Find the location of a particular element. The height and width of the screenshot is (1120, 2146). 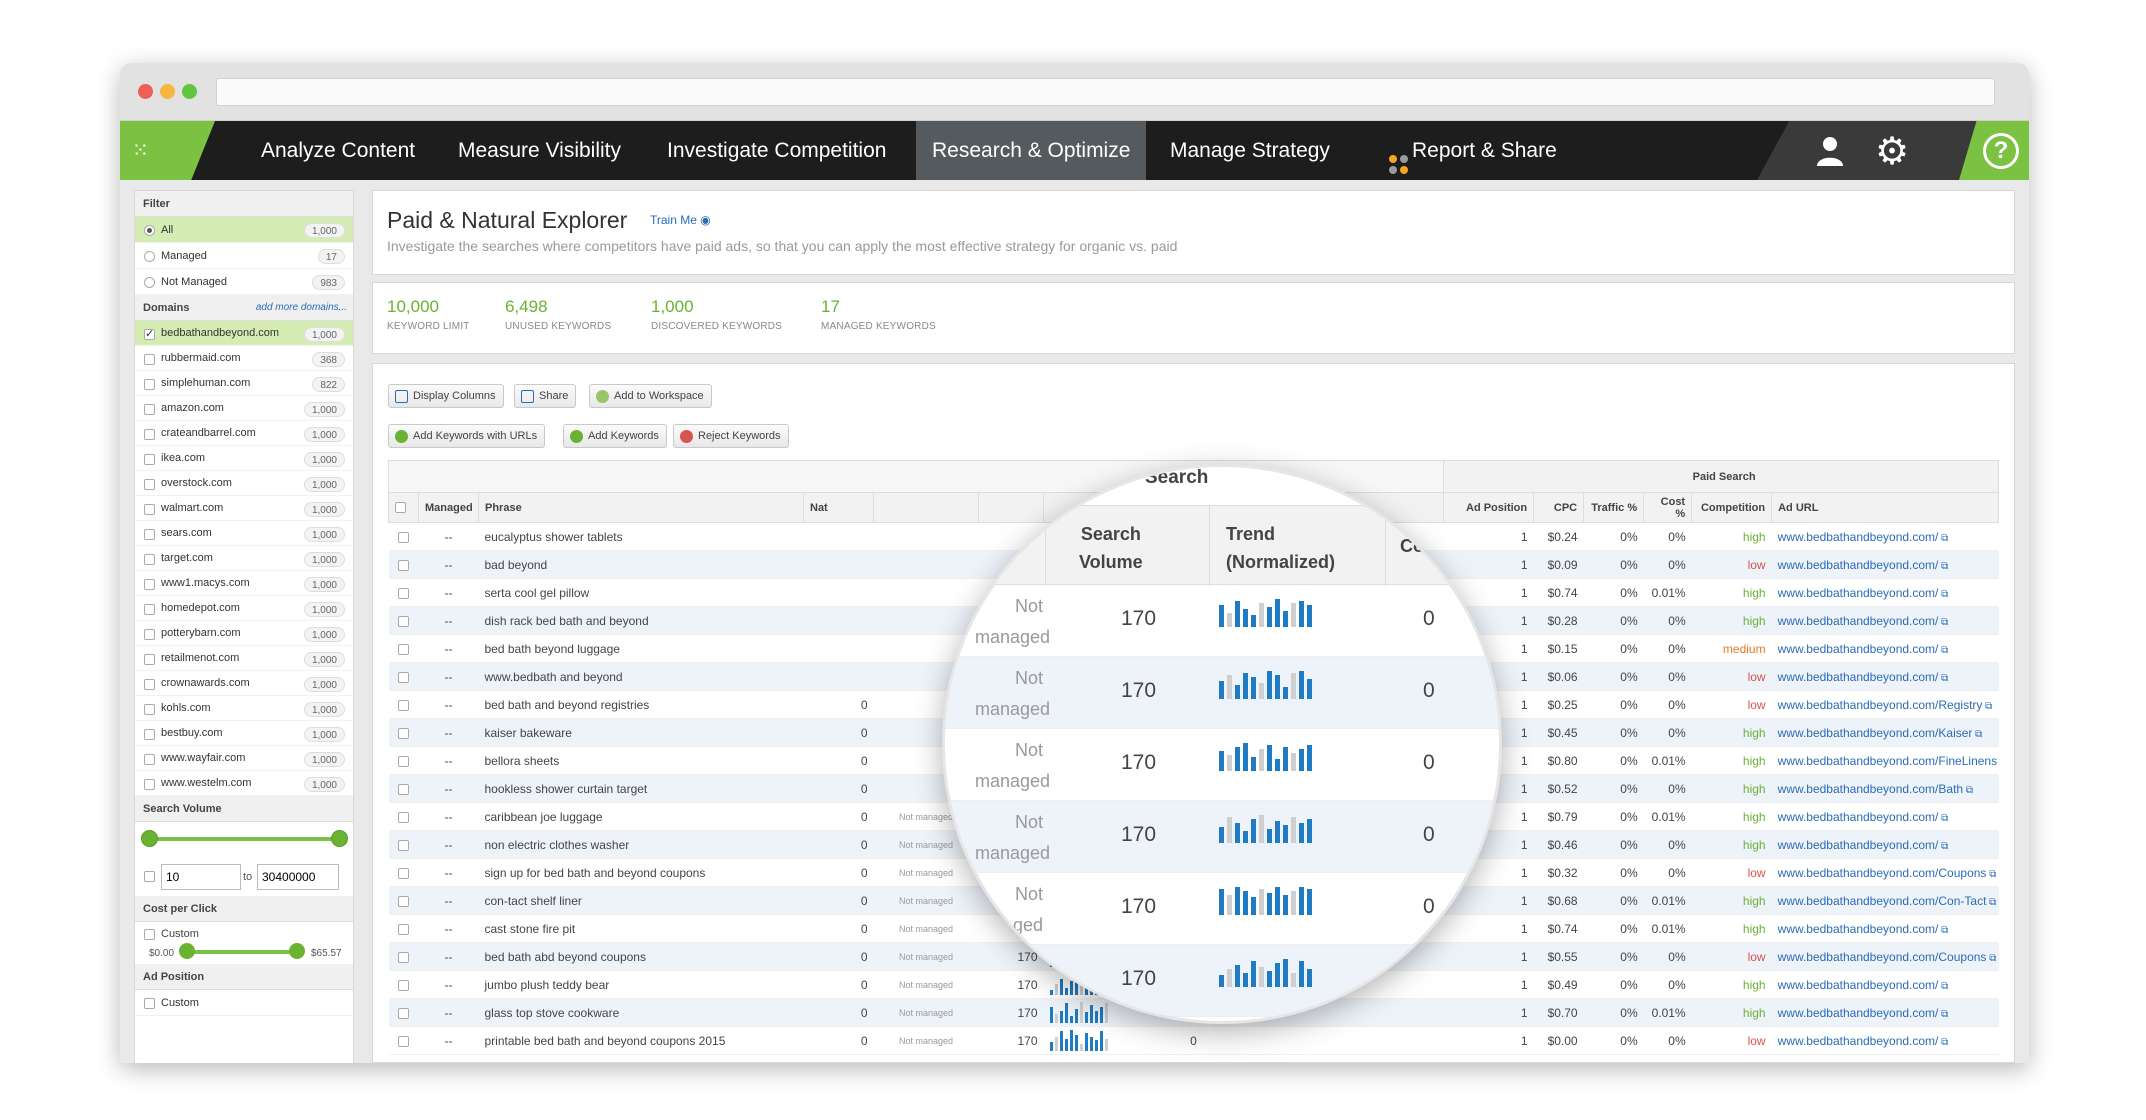

filter-option: All 1,000 is located at coordinates (244, 230).